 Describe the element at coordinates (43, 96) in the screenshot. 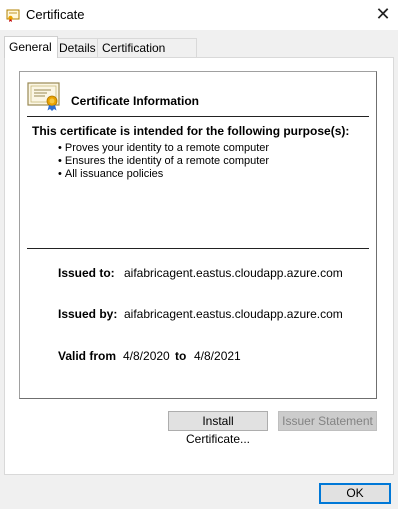

I see `certificate-ribbon-icon` at that location.